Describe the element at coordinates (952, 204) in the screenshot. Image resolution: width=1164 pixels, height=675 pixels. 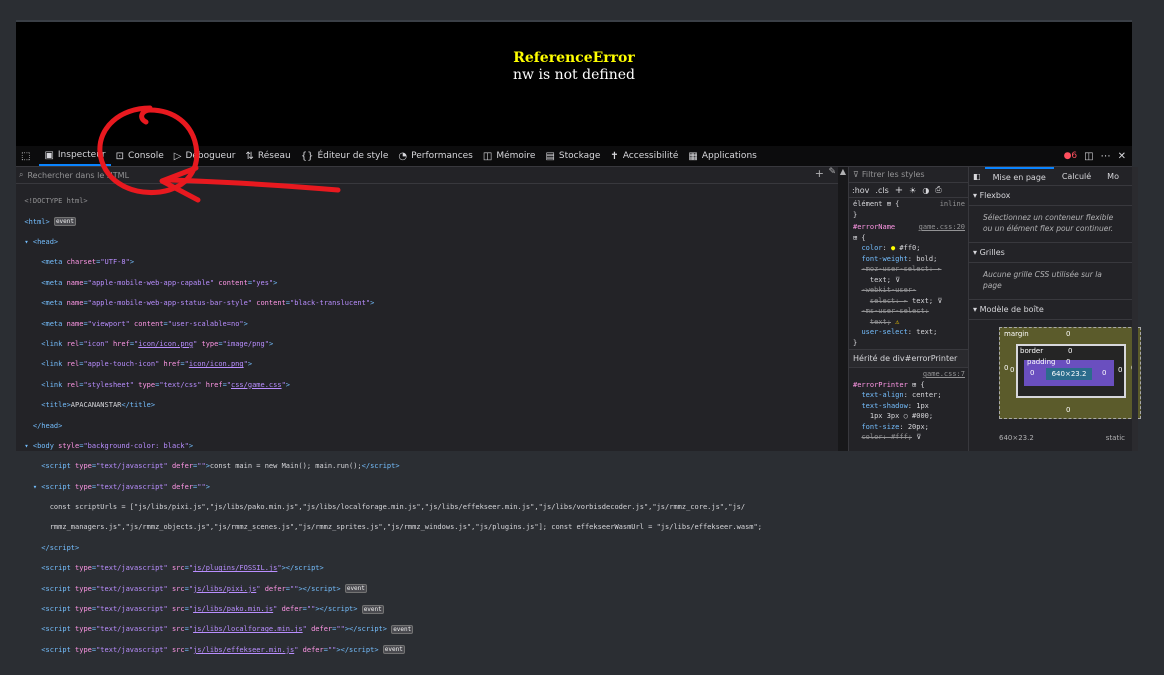
I see `element-display: inline` at that location.